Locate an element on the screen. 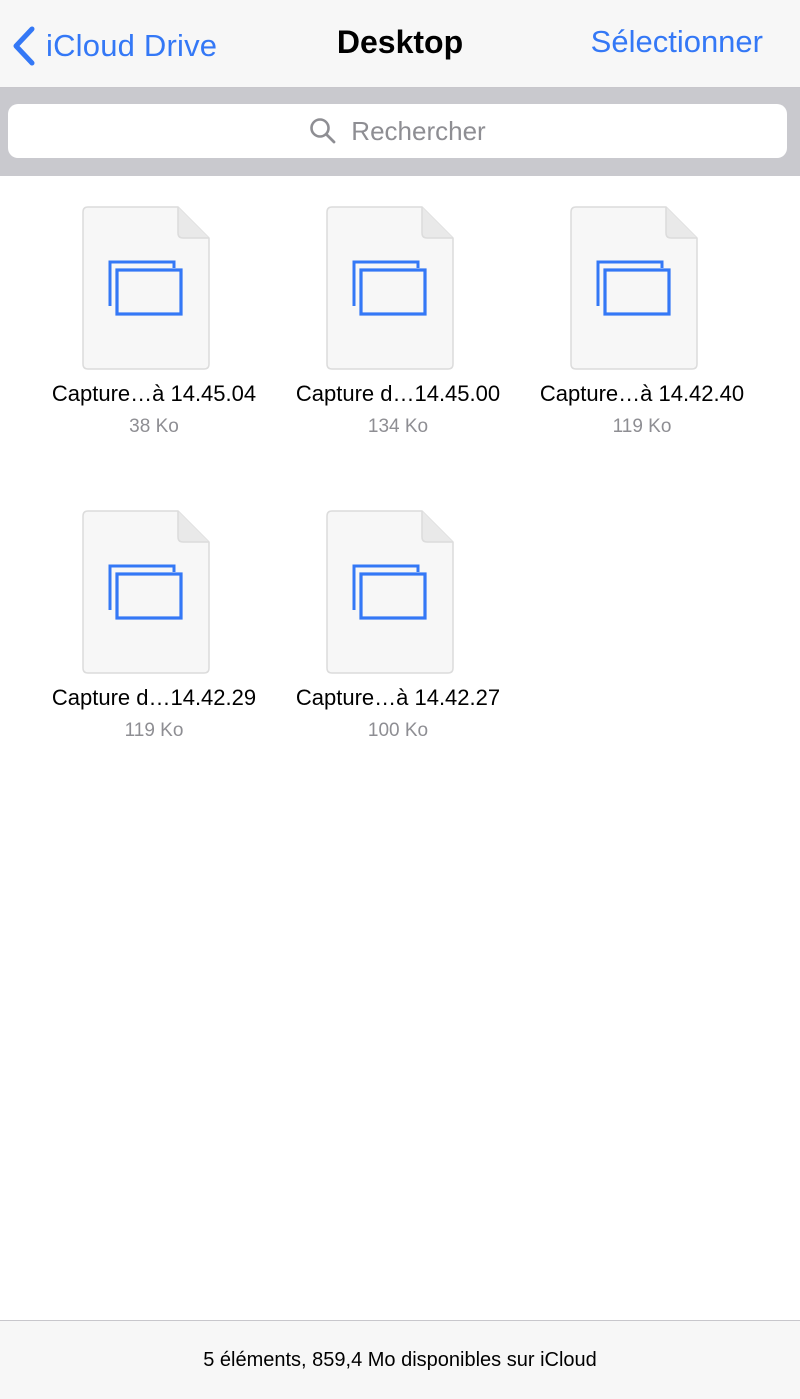 The height and width of the screenshot is (1399, 800). file-name: Capture…à 14.45.04 is located at coordinates (154, 393).